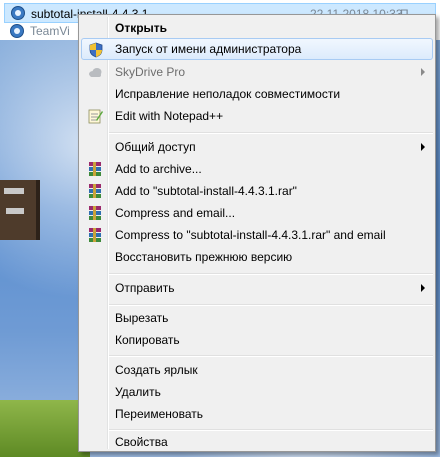 This screenshot has width=440, height=457. Describe the element at coordinates (257, 28) in the screenshot. I see `menu-item-open: Открыть` at that location.